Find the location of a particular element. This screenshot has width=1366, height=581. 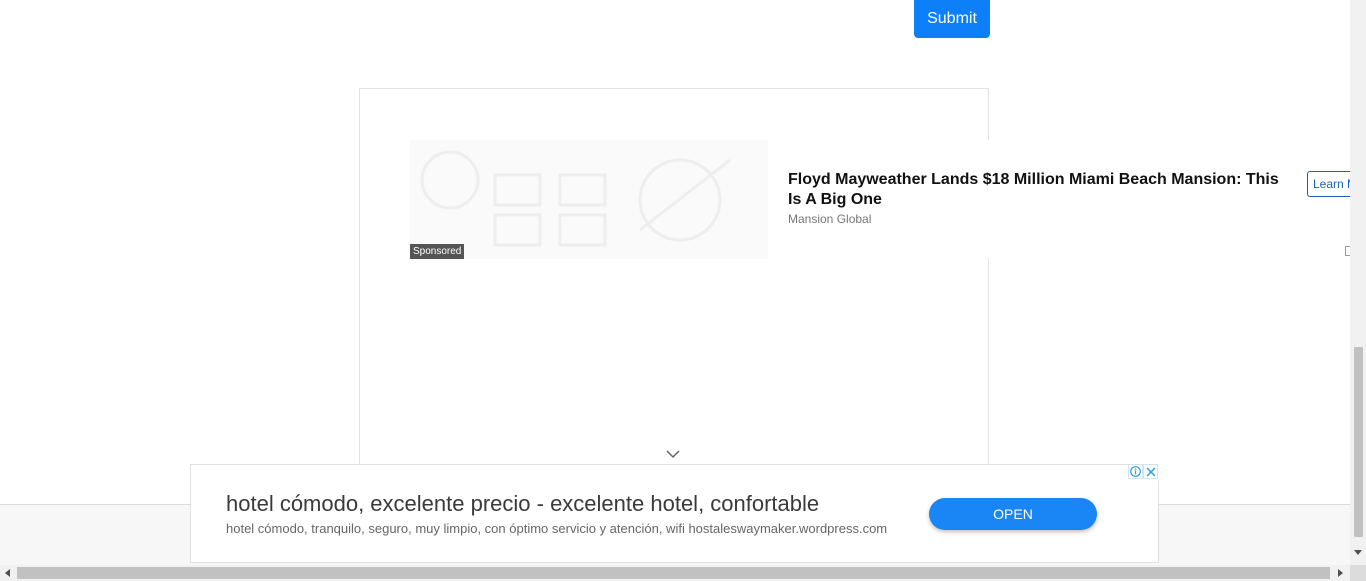

horizontal-scrollbar is located at coordinates (675, 573).